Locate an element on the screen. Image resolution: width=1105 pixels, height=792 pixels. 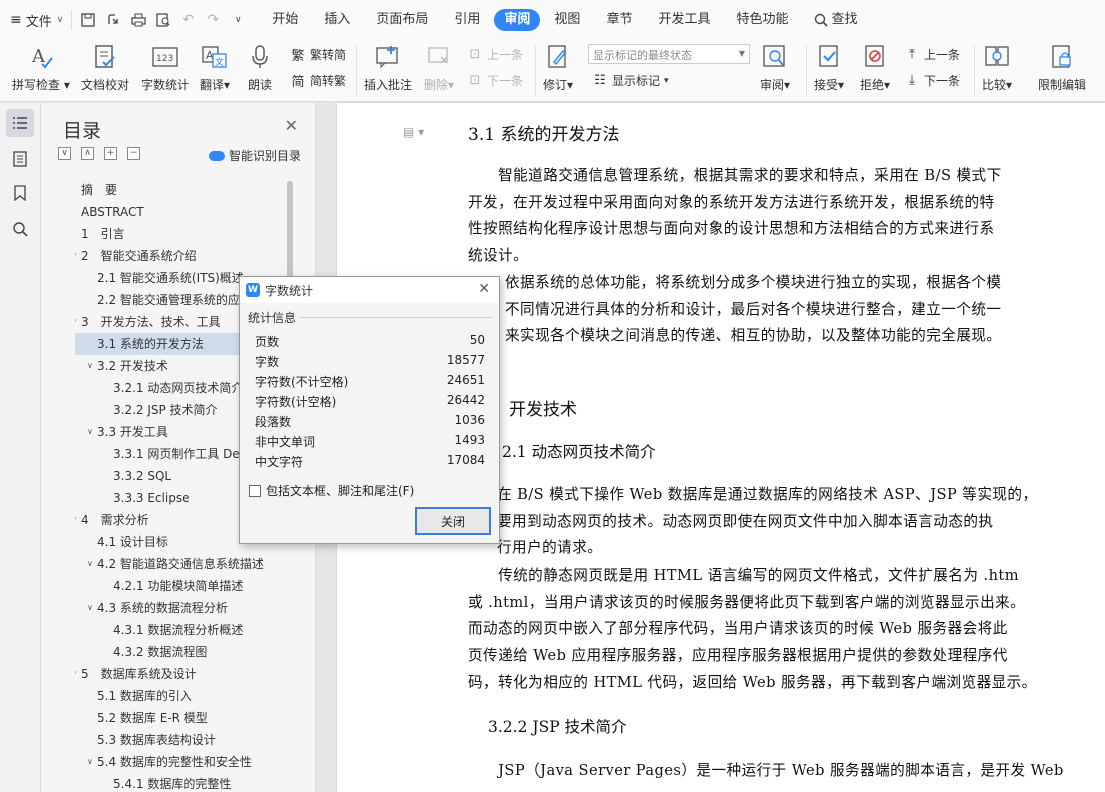
markup-state-select: 显示标记的最终状态 ▼ is located at coordinates (669, 54).